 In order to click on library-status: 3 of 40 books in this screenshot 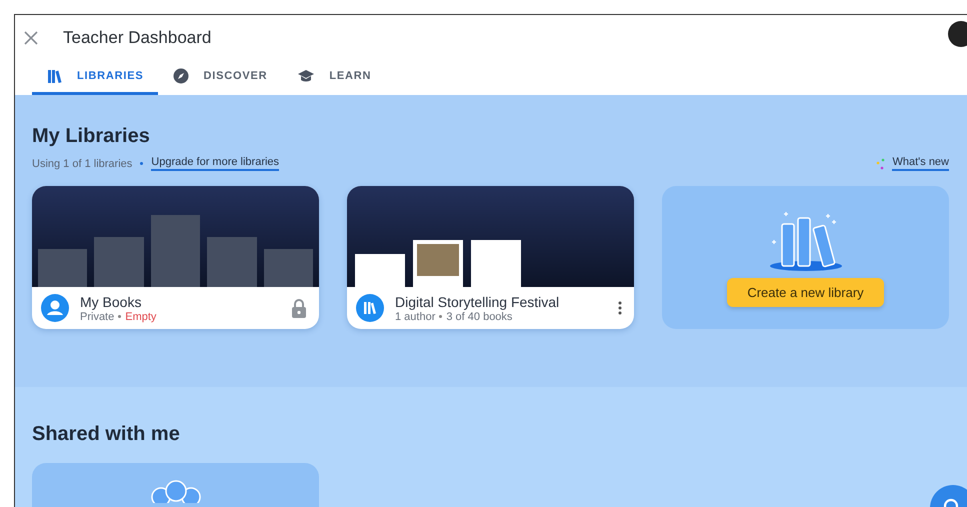, I will do `click(479, 316)`.